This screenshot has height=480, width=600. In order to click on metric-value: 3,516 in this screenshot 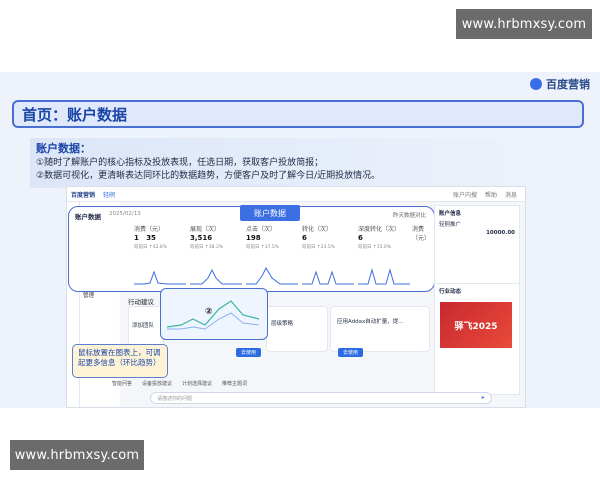, I will do `click(201, 238)`.